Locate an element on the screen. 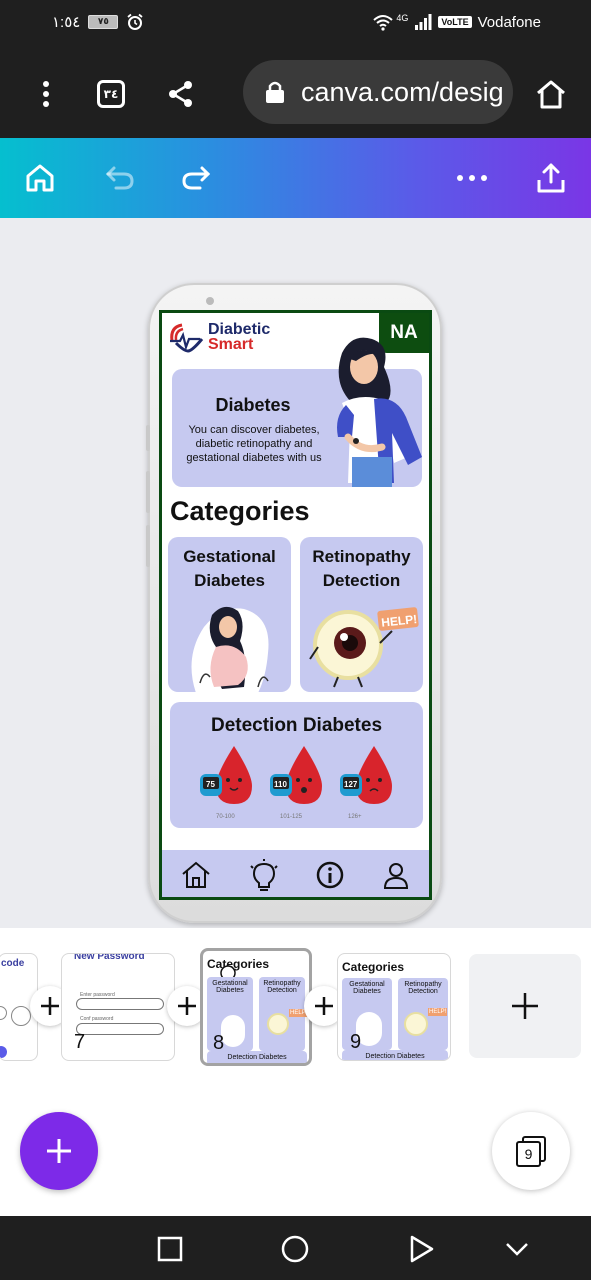 This screenshot has height=1280, width=591. share-icon is located at coordinates (181, 94).